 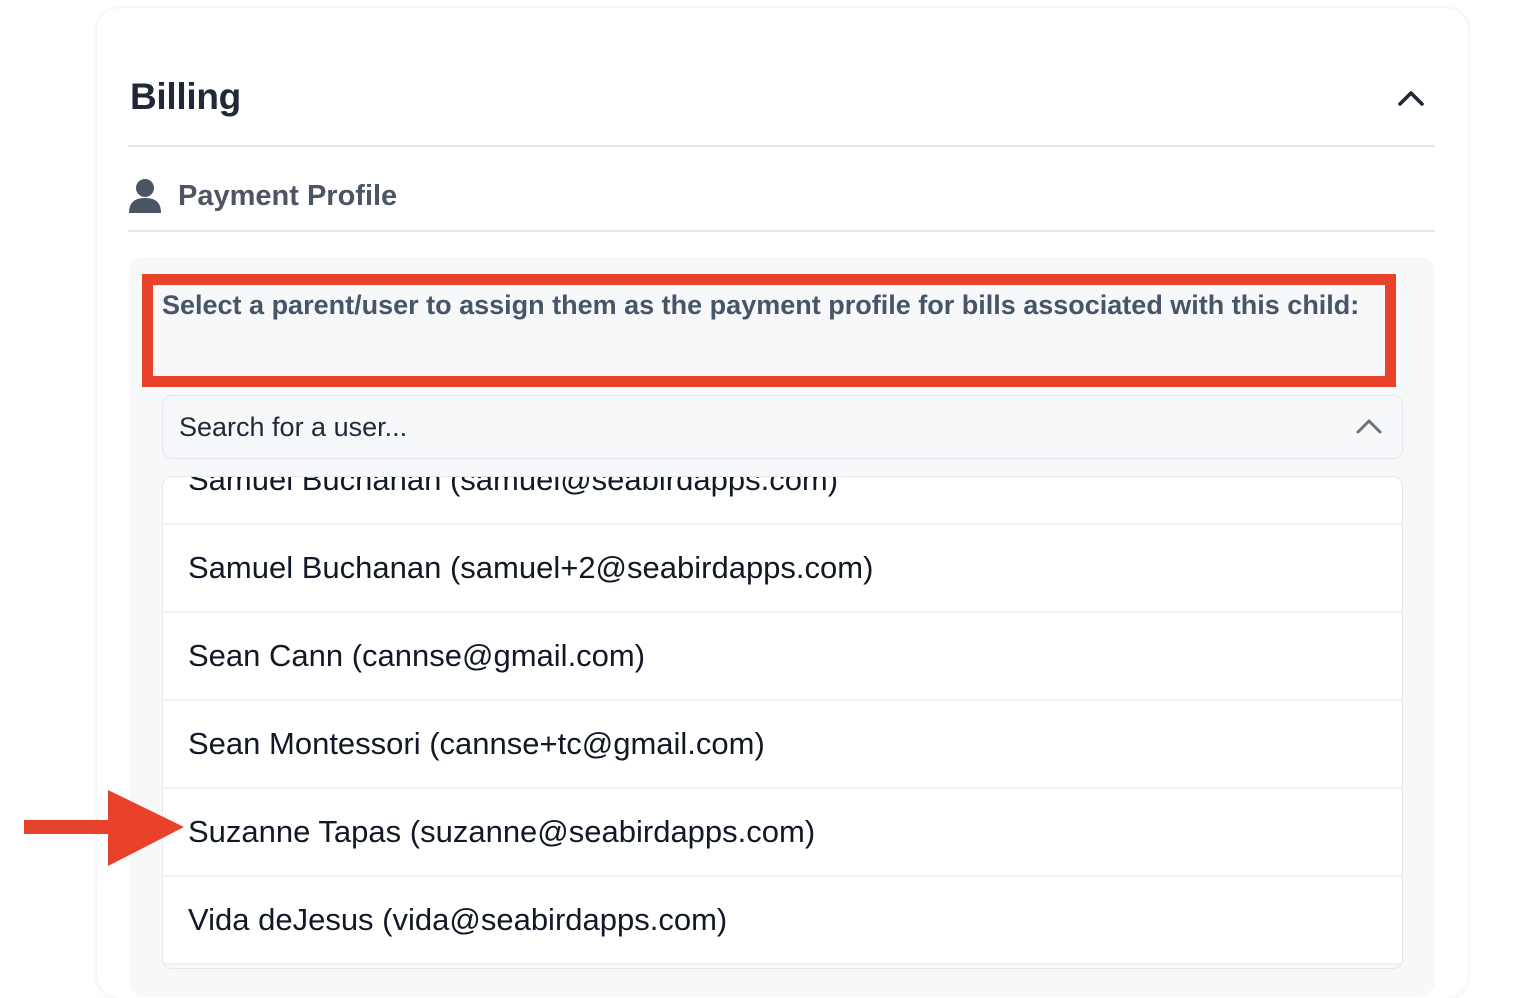 I want to click on billing-title: Billing, so click(x=185, y=96).